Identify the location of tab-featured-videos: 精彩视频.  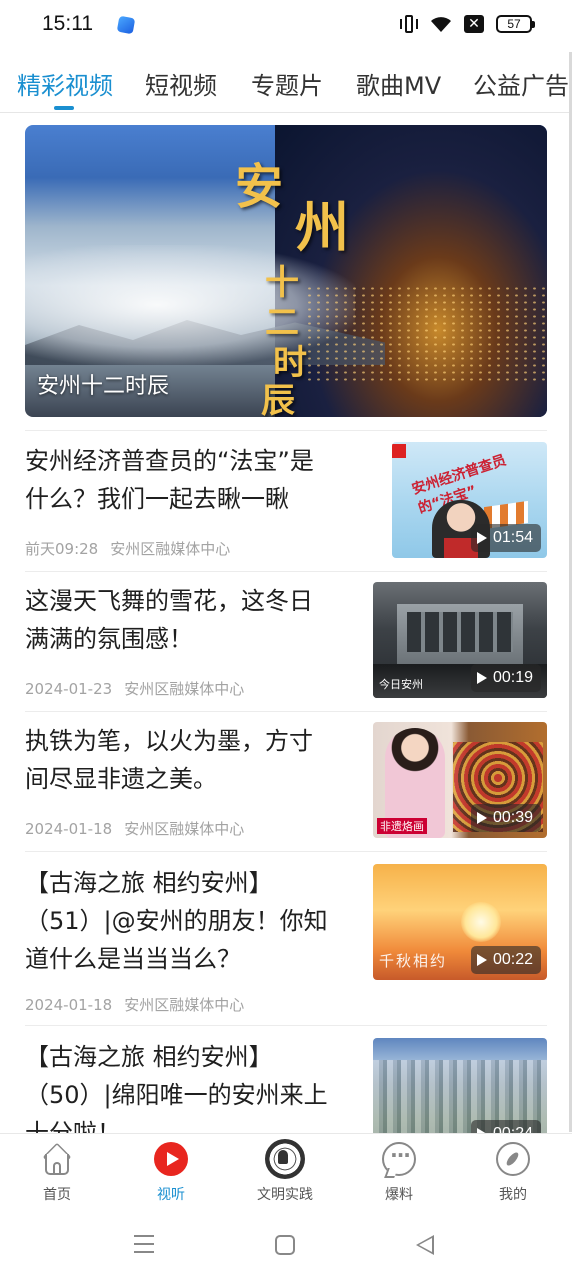
(65, 83).